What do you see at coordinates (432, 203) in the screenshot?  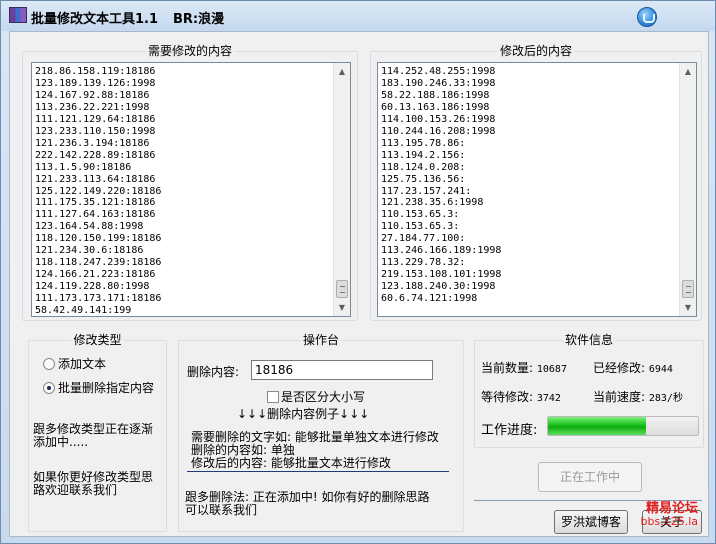 I see `after-line: 121.238.35.6:1998` at bounding box center [432, 203].